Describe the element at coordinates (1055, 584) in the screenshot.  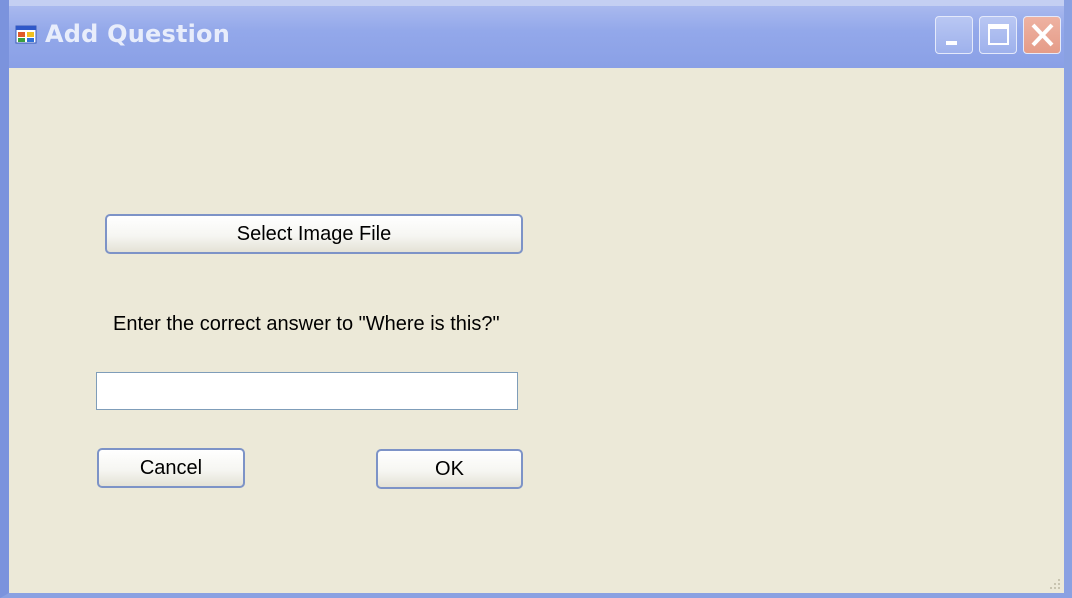
I see `resize-grip-icon` at that location.